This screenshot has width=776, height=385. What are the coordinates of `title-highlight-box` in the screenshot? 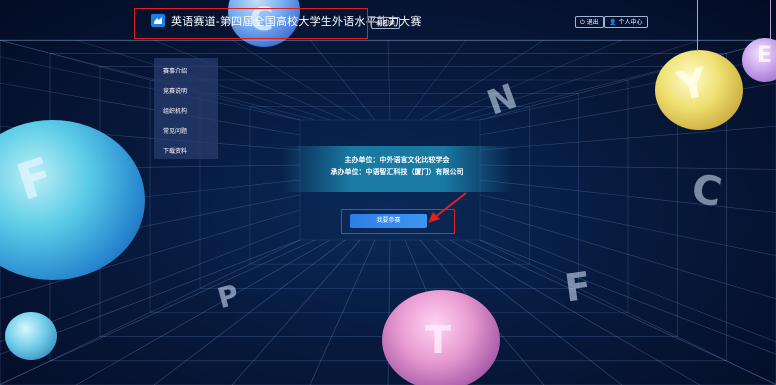 It's located at (251, 23).